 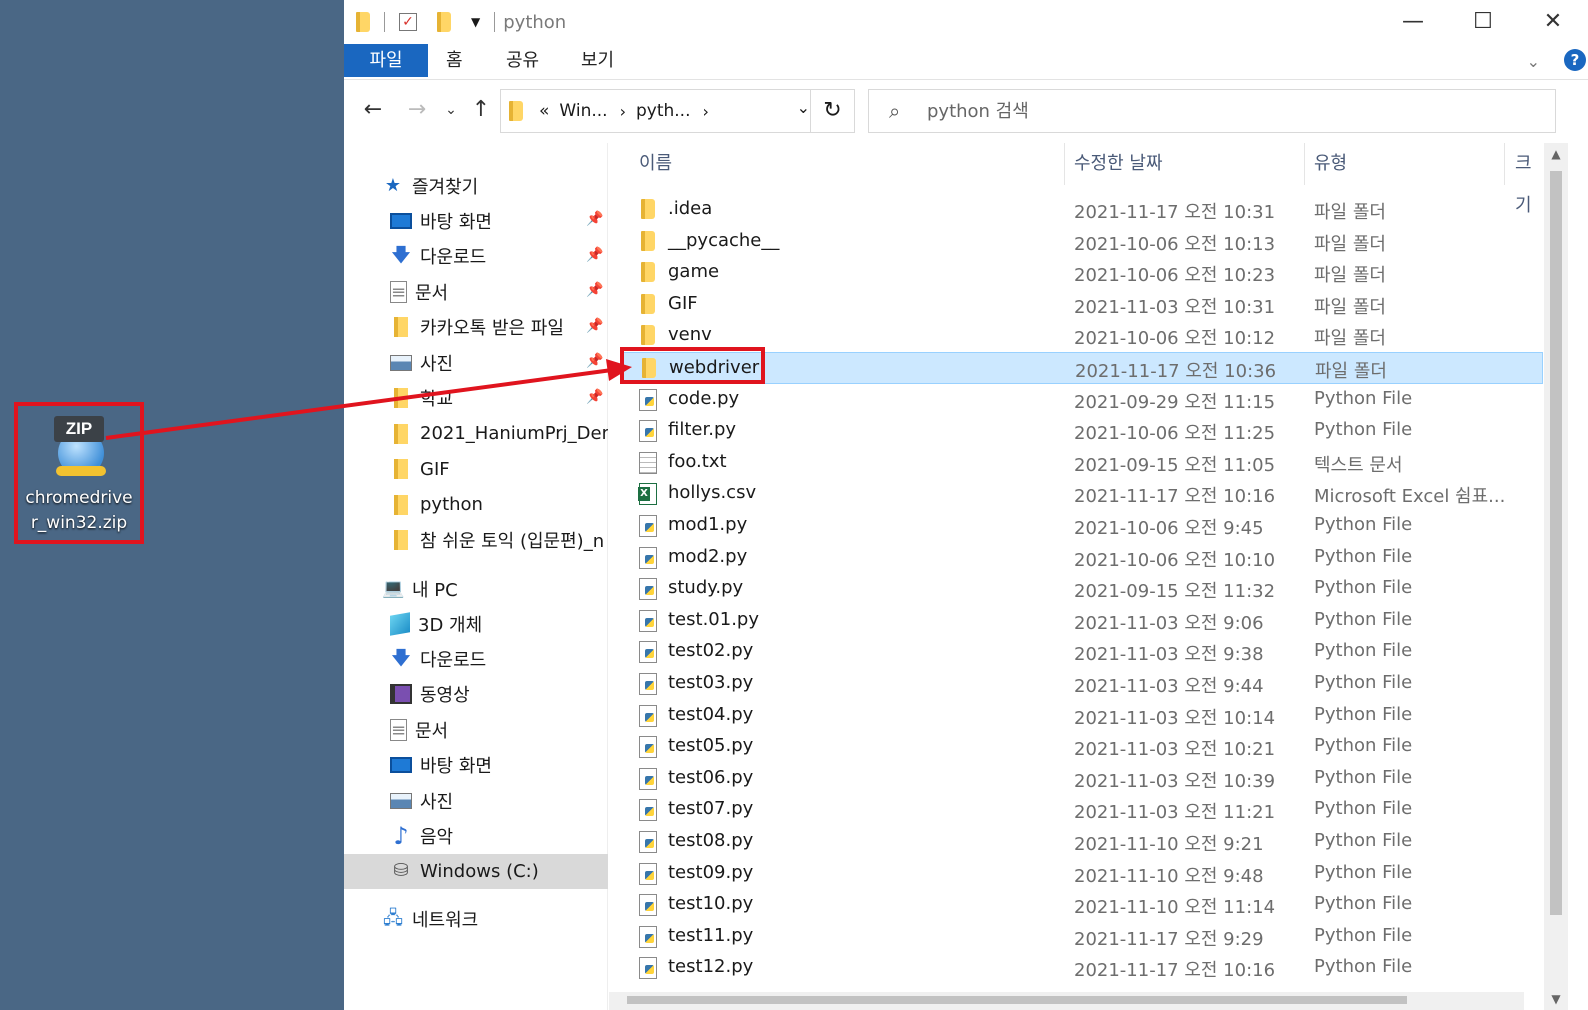 I want to click on maximize-button: ☐, so click(x=1483, y=22).